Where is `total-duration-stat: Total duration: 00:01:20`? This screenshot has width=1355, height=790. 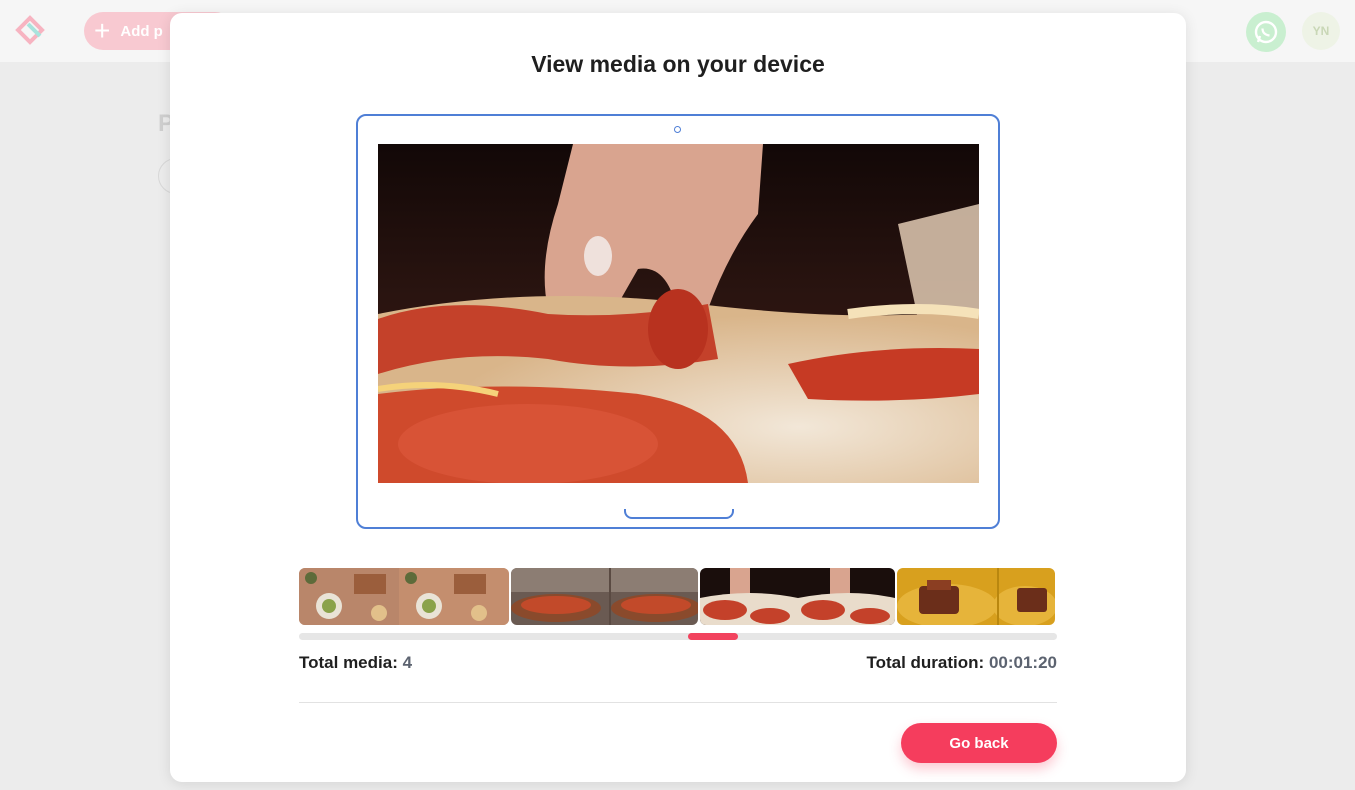 total-duration-stat: Total duration: 00:01:20 is located at coordinates (961, 663).